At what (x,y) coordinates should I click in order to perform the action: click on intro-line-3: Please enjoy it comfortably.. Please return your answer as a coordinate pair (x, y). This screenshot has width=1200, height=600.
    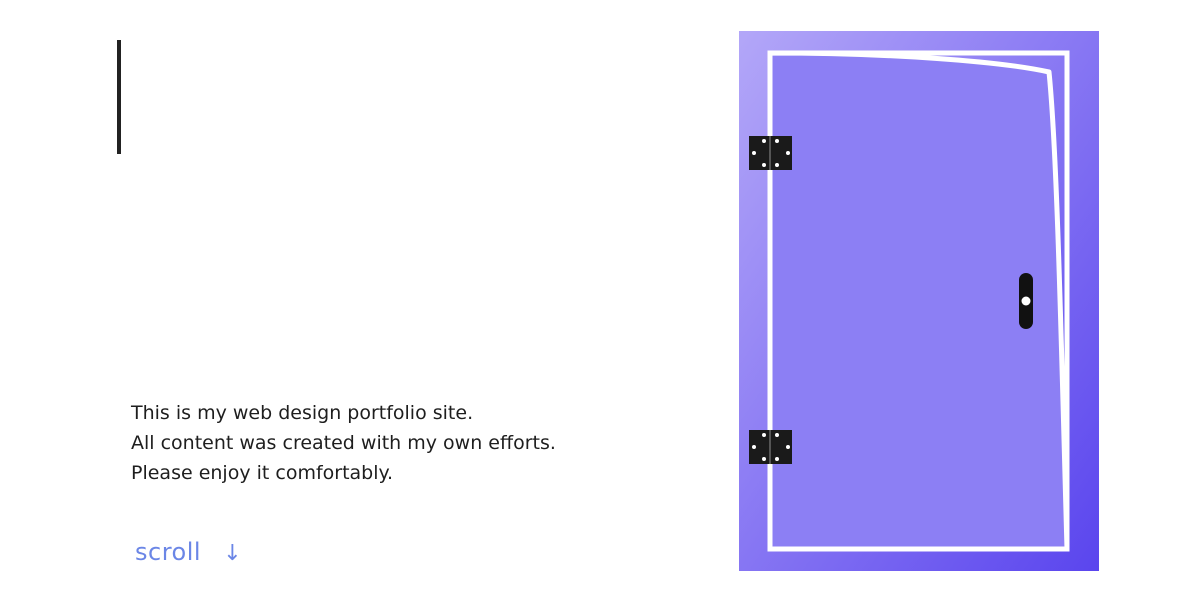
    Looking at the image, I should click on (262, 473).